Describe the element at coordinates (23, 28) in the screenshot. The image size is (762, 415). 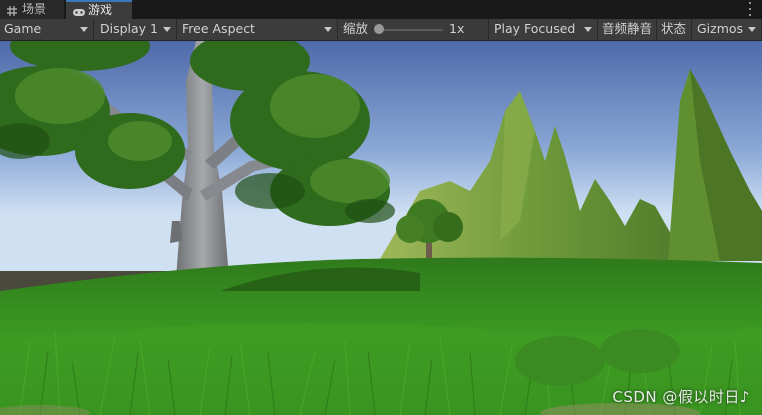
I see `game-view-value: Game` at that location.